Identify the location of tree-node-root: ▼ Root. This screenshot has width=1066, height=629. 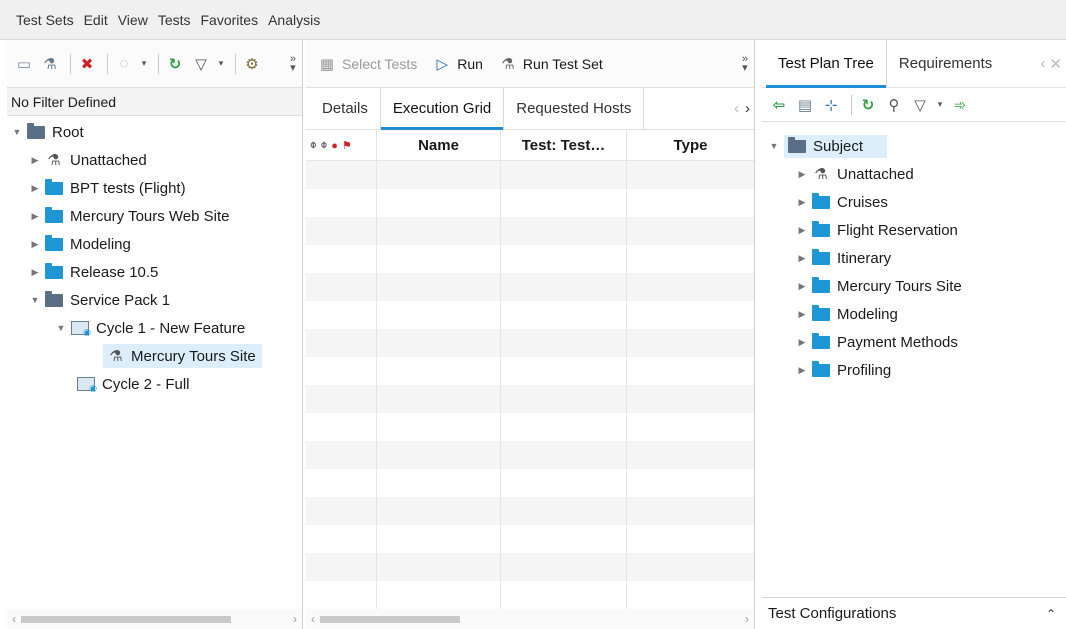
(154, 132).